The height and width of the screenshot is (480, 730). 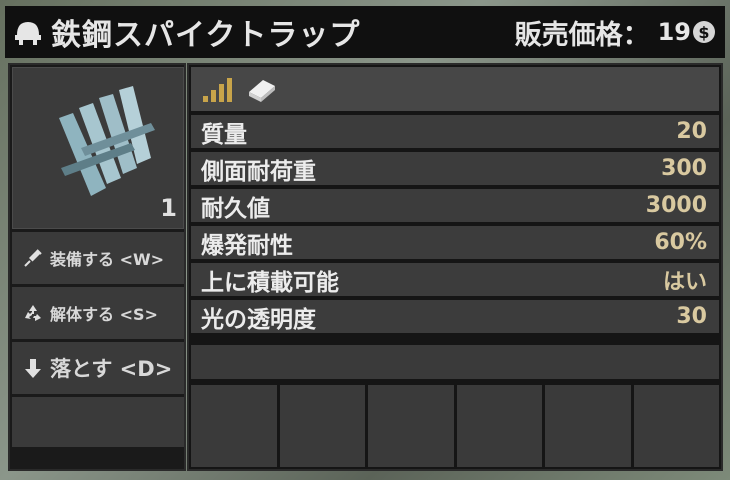 I want to click on stat-label: 爆発耐性, so click(x=247, y=245).